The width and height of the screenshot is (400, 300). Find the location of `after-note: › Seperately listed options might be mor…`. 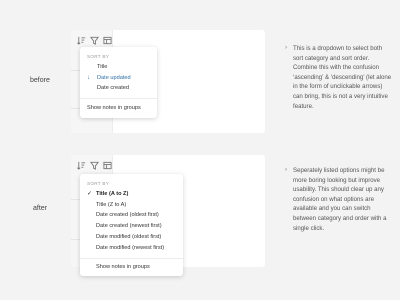

after-note: › Seperately listed options might be mor… is located at coordinates (339, 199).